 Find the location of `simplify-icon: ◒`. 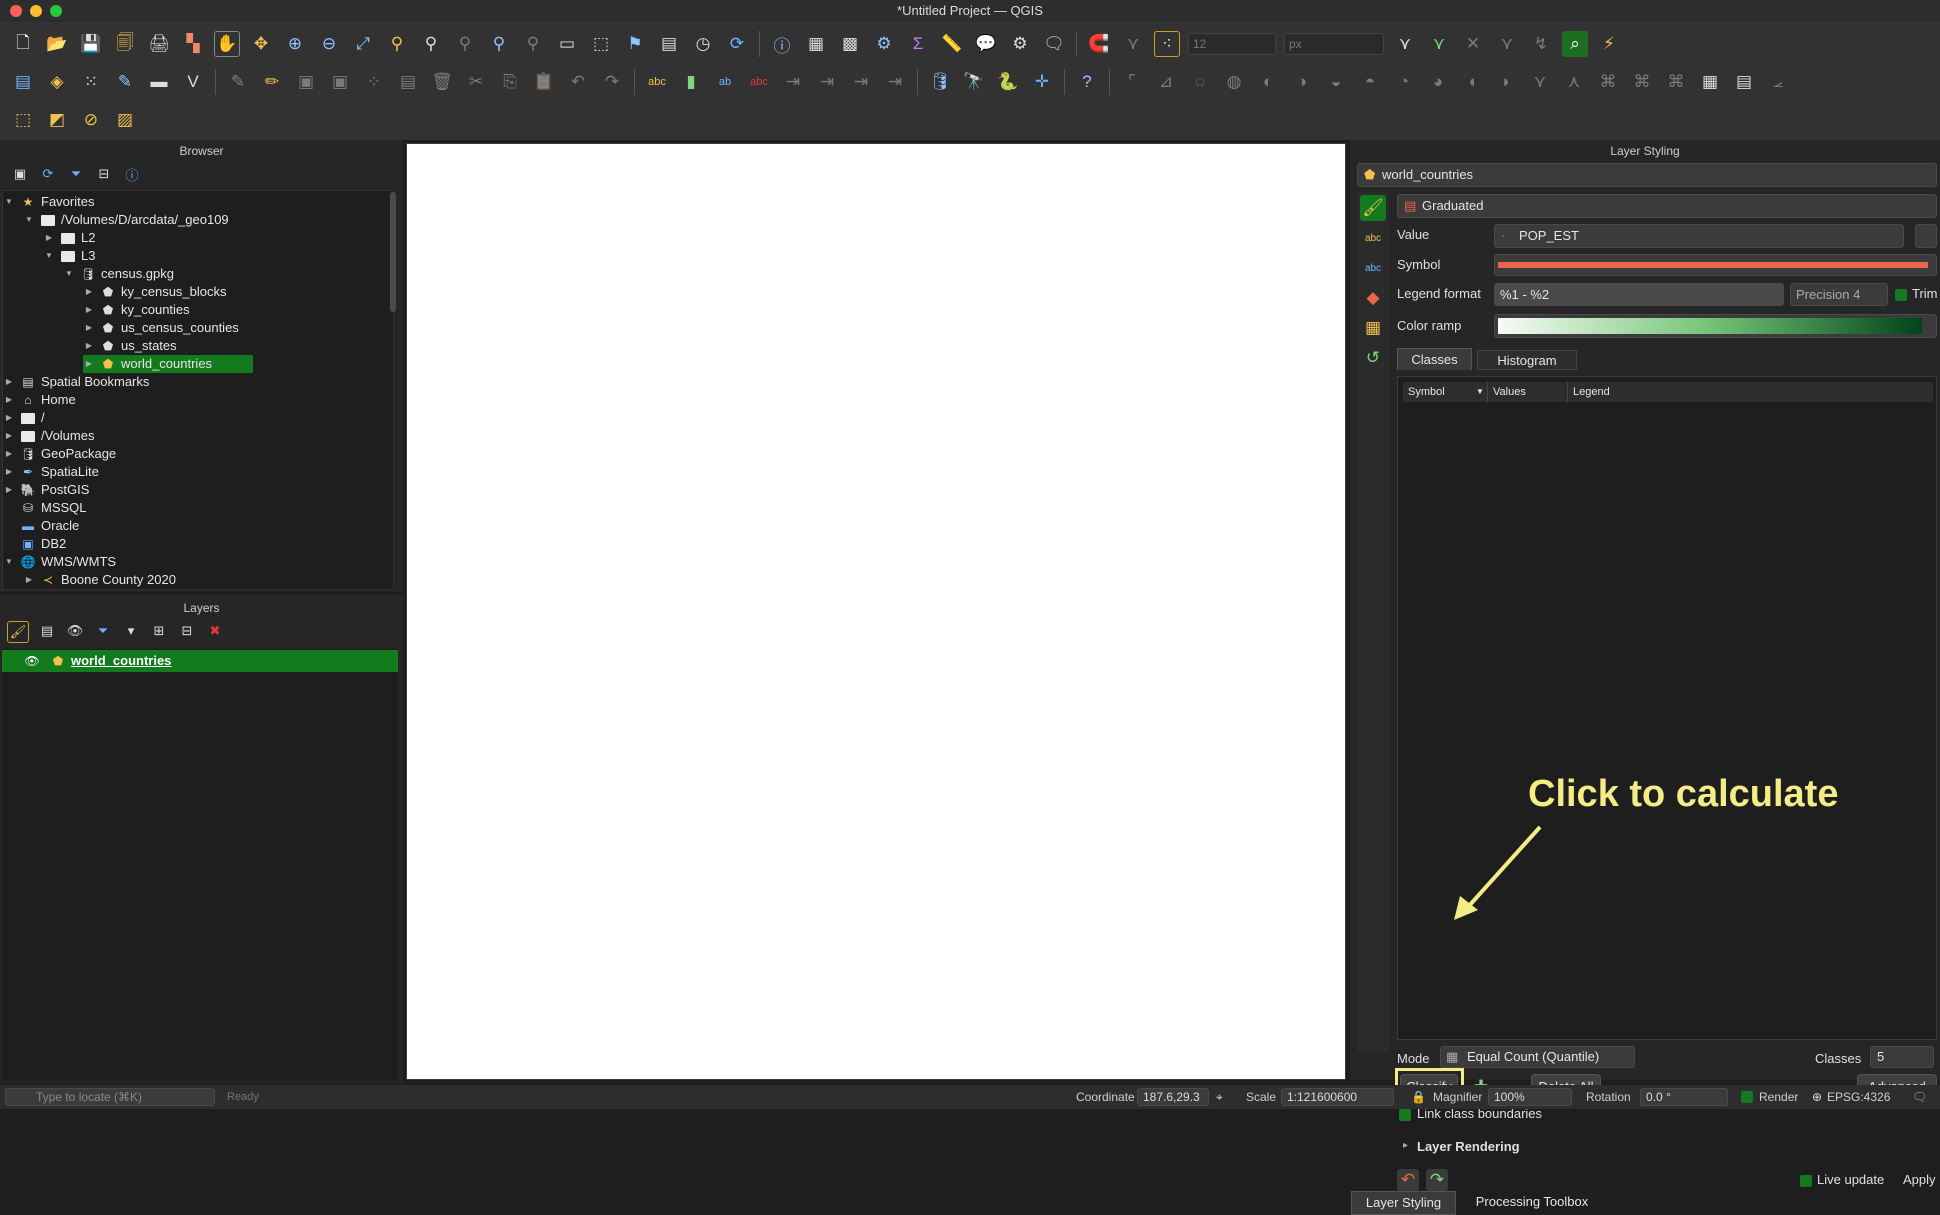

simplify-icon: ◒ is located at coordinates (1336, 82).